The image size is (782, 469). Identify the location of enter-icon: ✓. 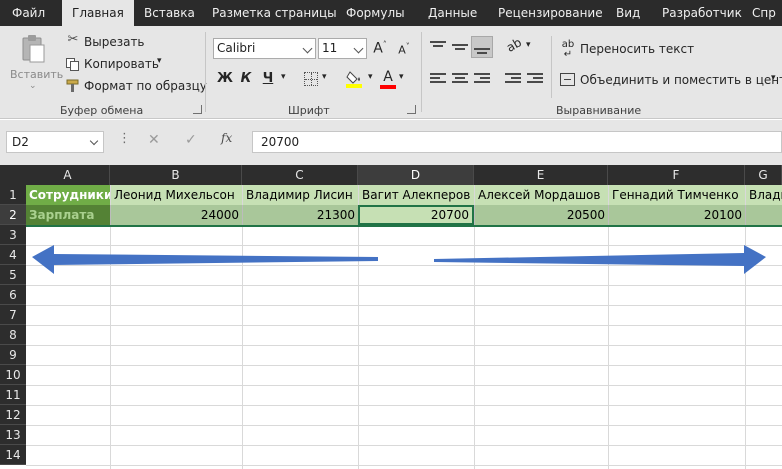
(191, 140).